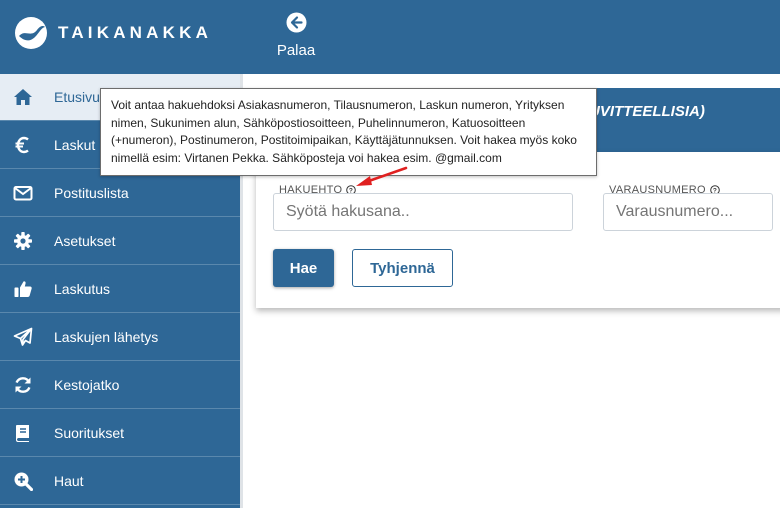 The width and height of the screenshot is (780, 508). I want to click on logo-icon, so click(31, 33).